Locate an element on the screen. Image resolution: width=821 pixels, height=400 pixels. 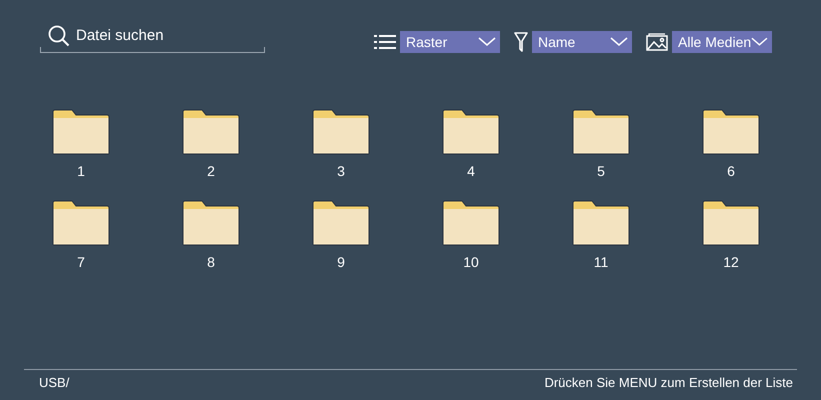
path-text: USB/ is located at coordinates (54, 382).